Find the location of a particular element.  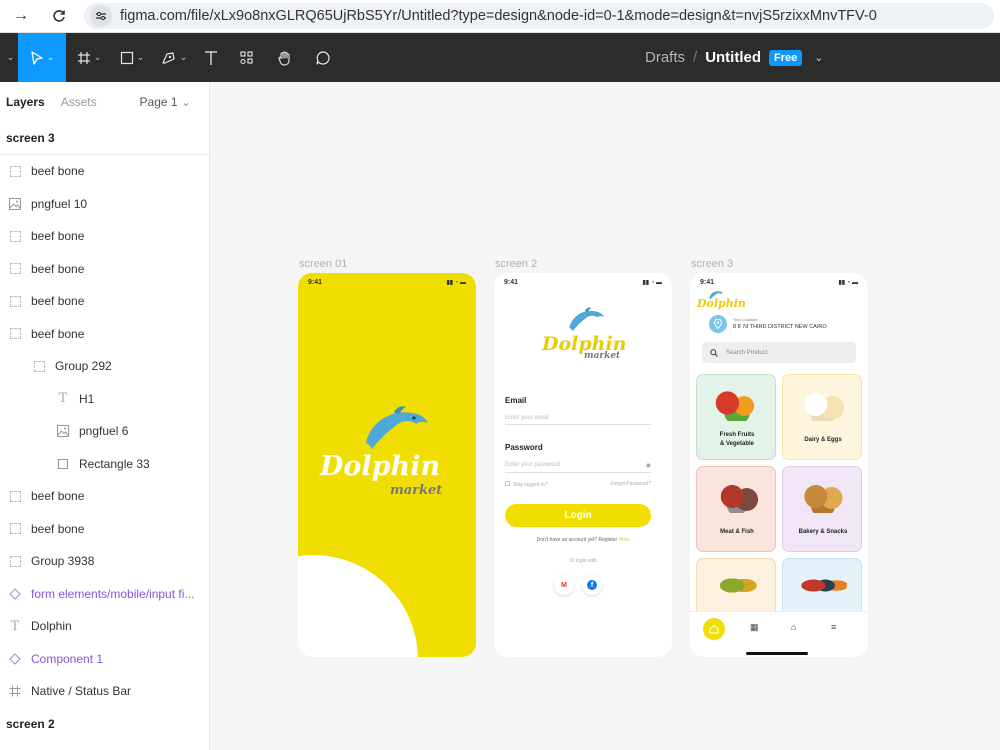

eye-icon: ◉ is located at coordinates (648, 465).